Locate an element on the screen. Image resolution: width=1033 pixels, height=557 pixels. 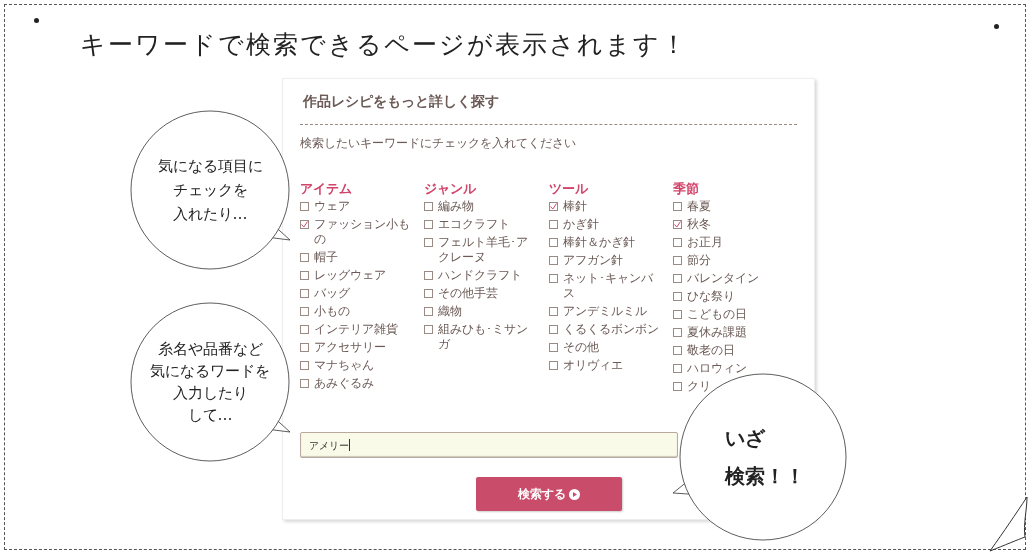
keyword-checkbox: その他 is located at coordinates (573, 347).